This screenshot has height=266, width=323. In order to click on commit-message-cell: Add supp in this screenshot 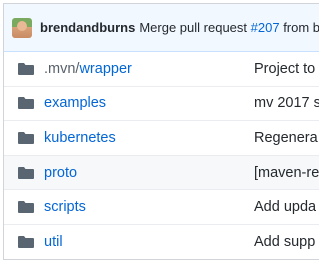, I will do `click(284, 242)`.